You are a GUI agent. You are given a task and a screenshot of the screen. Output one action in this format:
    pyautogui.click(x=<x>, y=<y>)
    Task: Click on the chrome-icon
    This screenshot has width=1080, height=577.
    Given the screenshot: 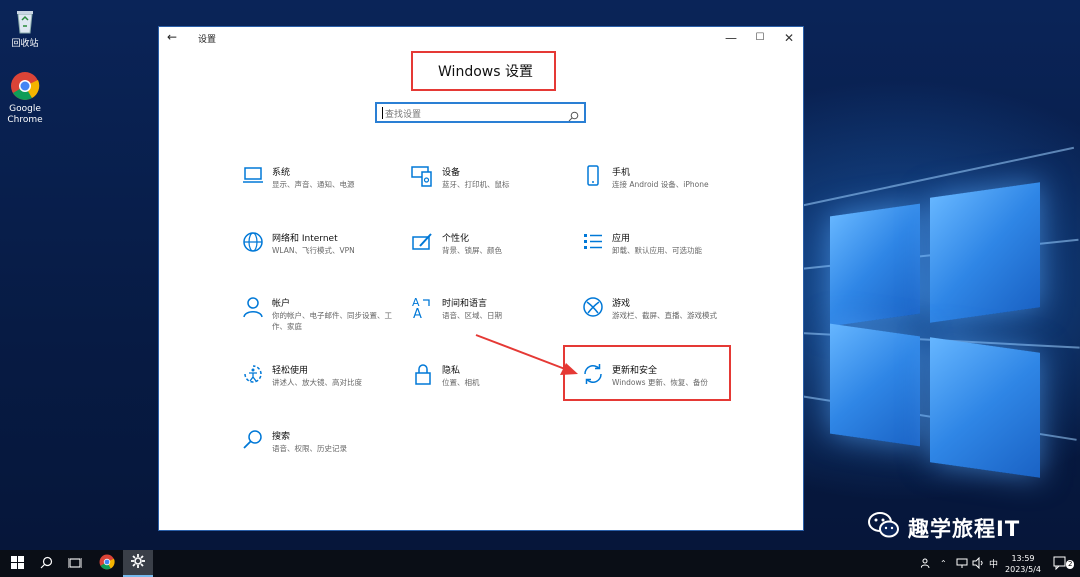 What is the action you would take?
    pyautogui.click(x=107, y=564)
    